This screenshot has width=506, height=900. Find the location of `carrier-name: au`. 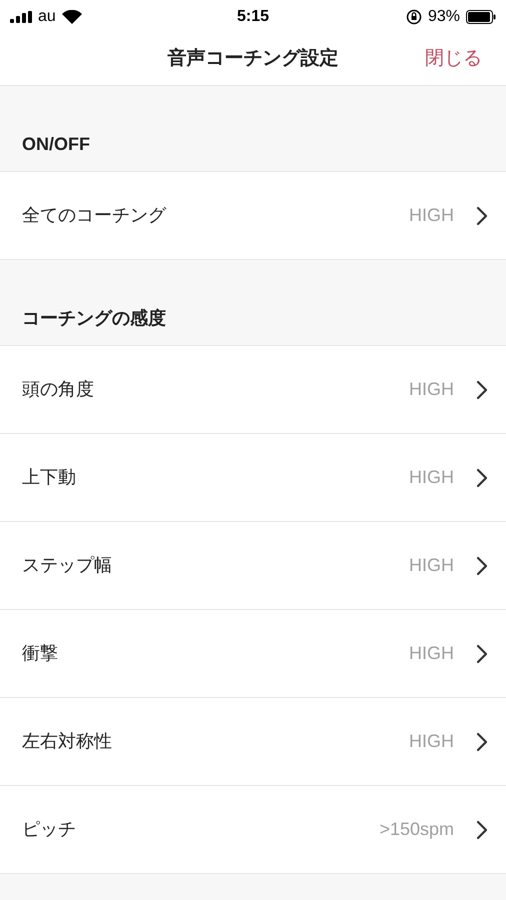

carrier-name: au is located at coordinates (47, 17).